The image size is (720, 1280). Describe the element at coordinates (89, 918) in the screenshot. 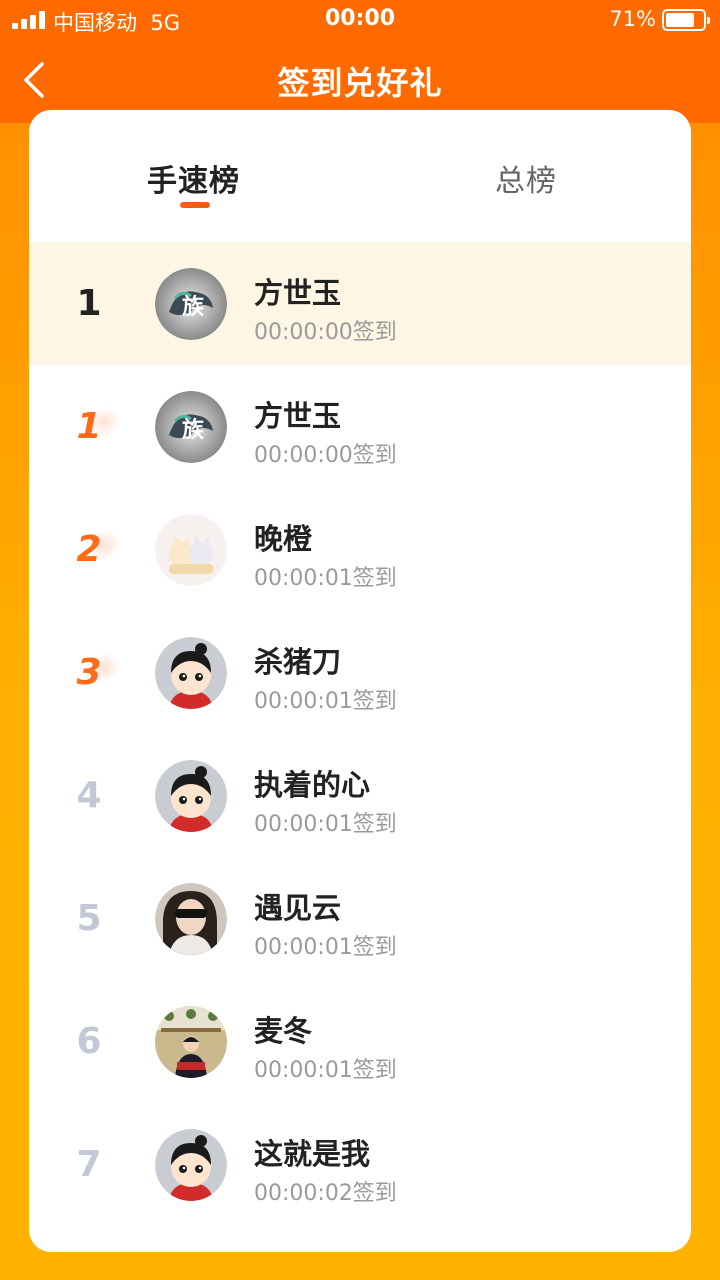

I see `rank-number: 5` at that location.